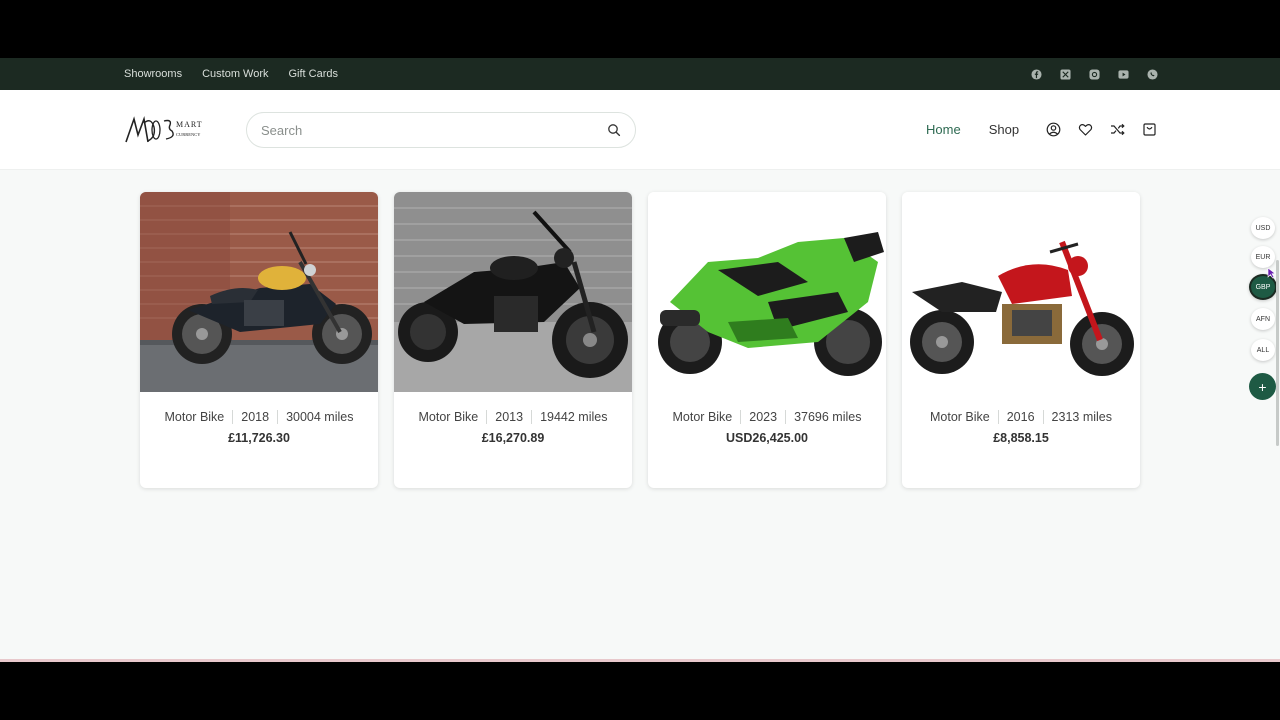 The height and width of the screenshot is (720, 1280). What do you see at coordinates (1004, 129) in the screenshot?
I see `nav-shop: Shop` at bounding box center [1004, 129].